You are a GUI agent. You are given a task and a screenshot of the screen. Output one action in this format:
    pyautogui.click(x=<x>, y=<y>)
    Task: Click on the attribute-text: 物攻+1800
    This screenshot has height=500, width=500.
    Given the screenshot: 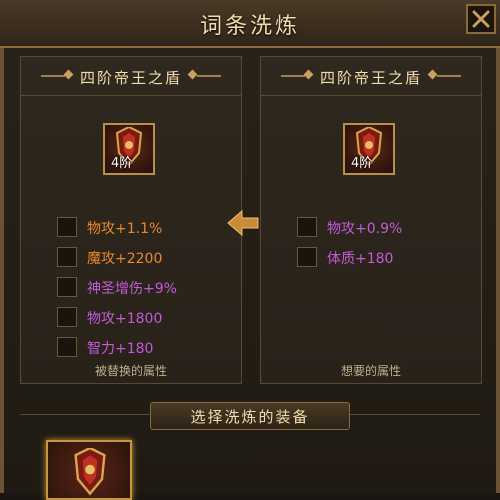 What is the action you would take?
    pyautogui.click(x=125, y=319)
    